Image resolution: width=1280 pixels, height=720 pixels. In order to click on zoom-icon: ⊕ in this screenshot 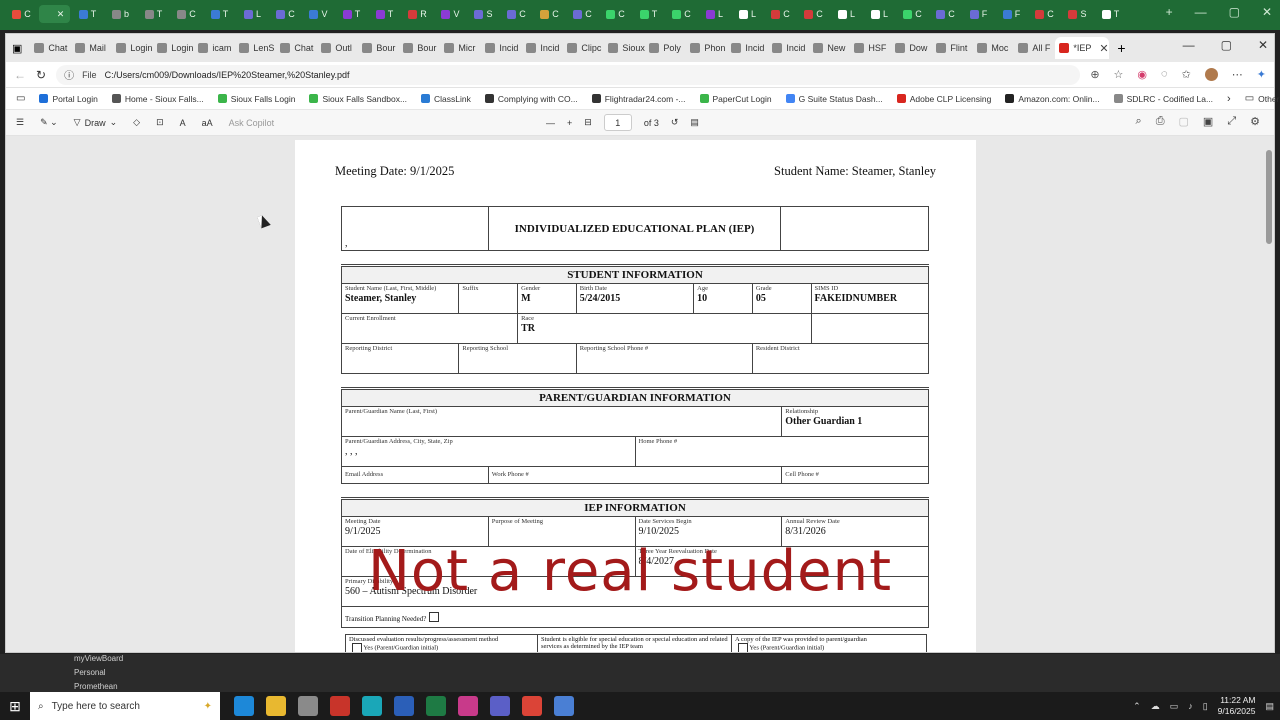, I will do `click(1094, 74)`.